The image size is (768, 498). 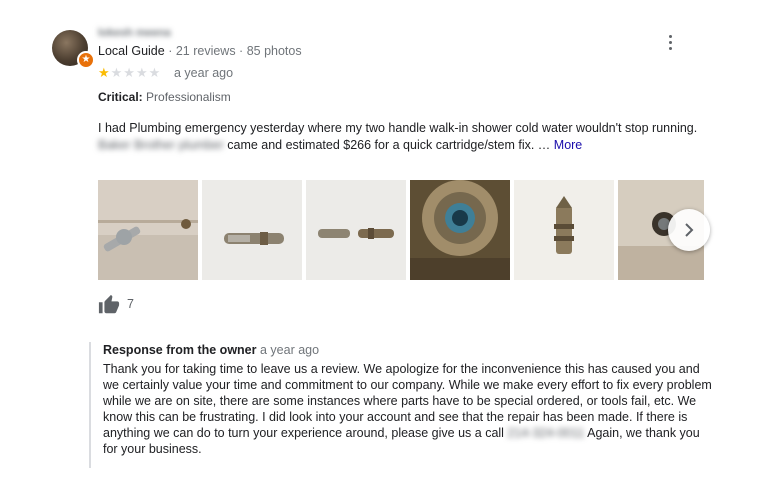 I want to click on local-guide-label: Local Guide, so click(x=131, y=51).